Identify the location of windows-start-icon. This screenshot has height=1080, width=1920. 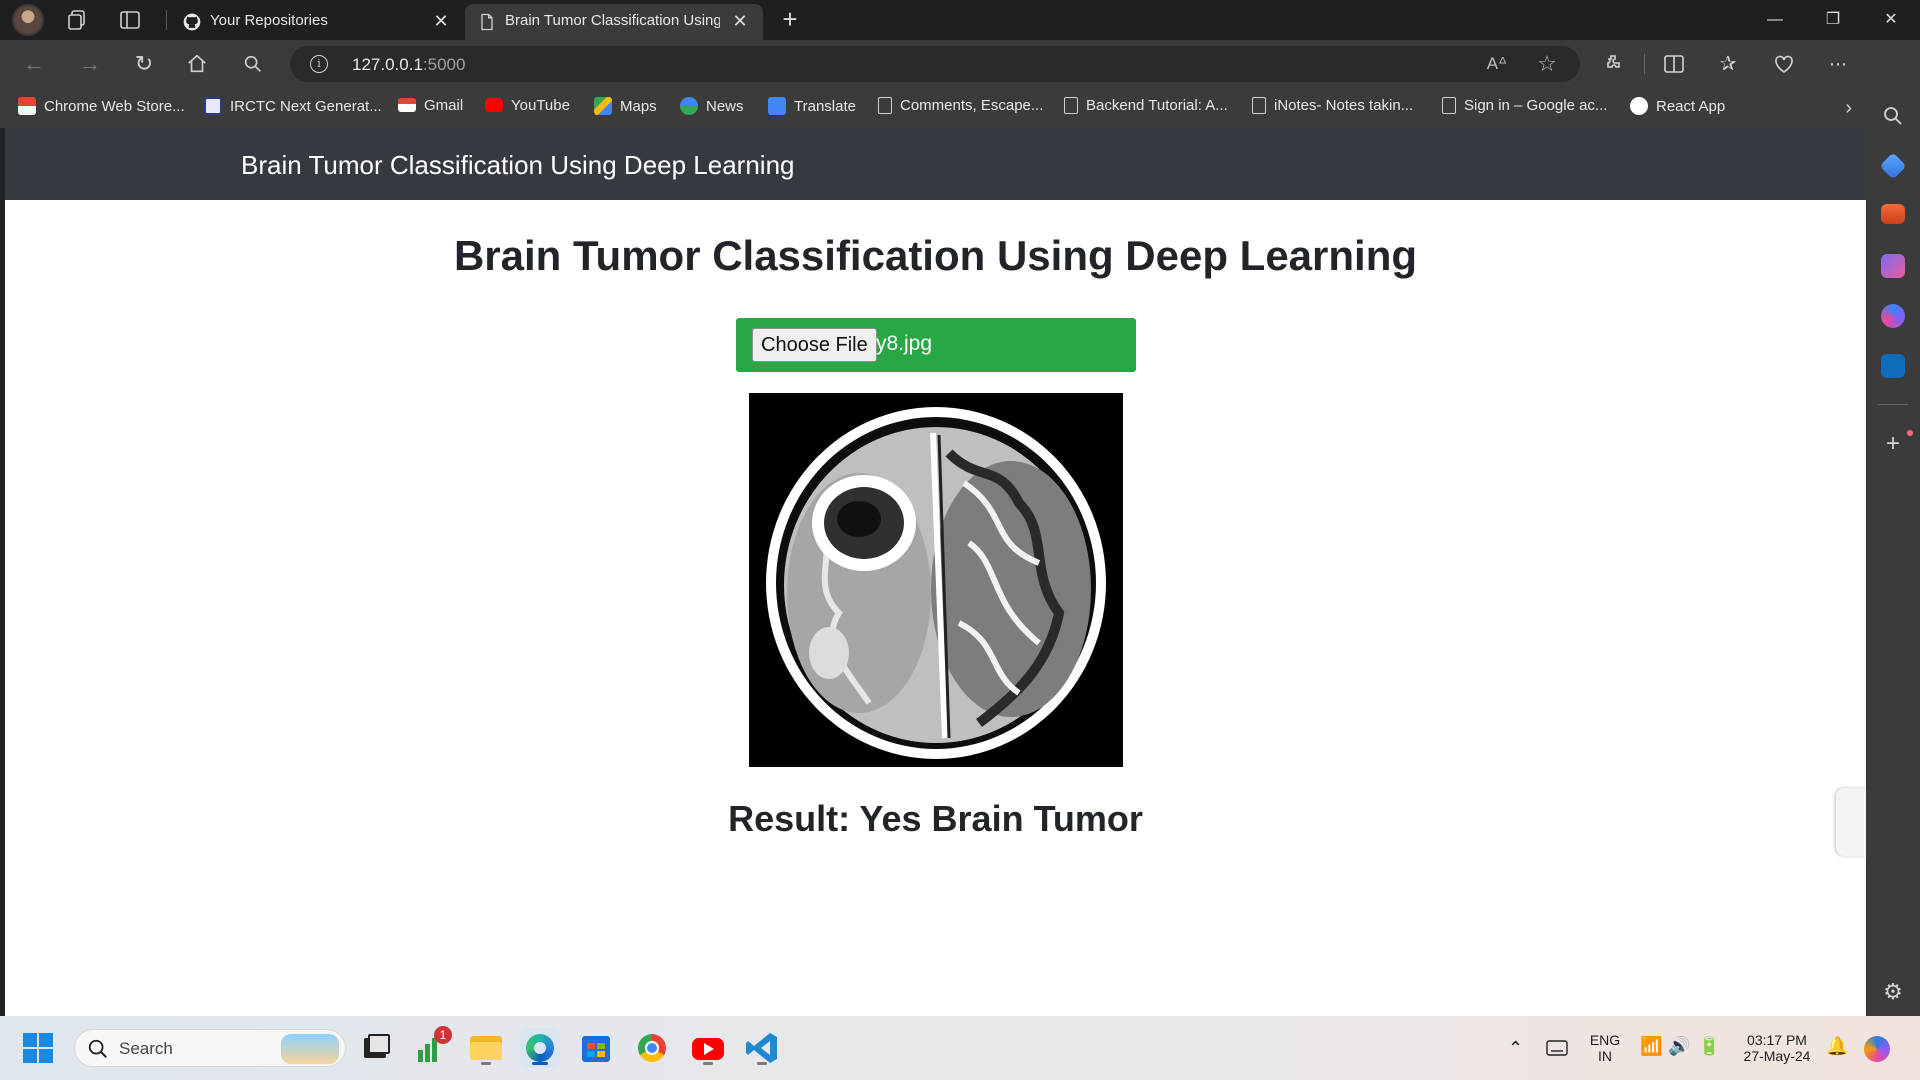
(38, 1048).